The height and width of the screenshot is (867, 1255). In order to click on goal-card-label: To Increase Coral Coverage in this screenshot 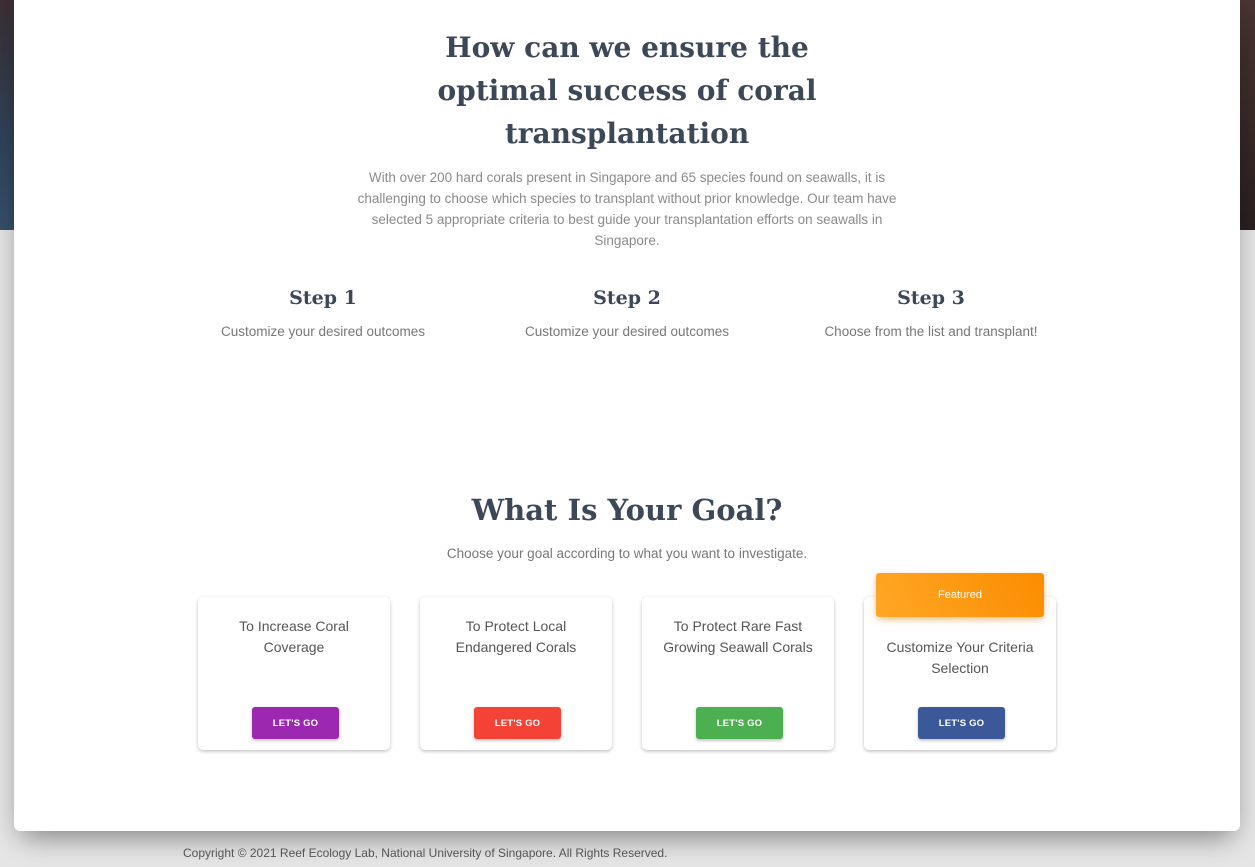, I will do `click(294, 636)`.